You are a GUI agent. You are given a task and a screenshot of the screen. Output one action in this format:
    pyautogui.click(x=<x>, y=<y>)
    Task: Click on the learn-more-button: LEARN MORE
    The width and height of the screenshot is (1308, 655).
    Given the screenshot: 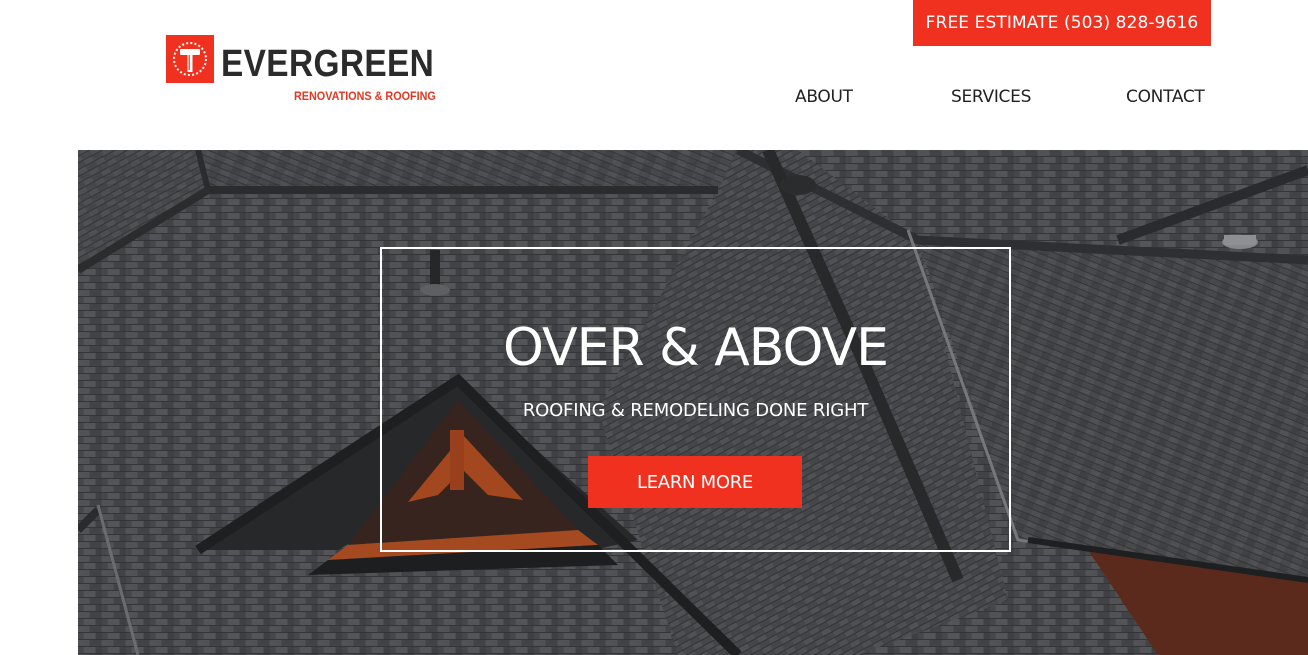 What is the action you would take?
    pyautogui.click(x=695, y=482)
    